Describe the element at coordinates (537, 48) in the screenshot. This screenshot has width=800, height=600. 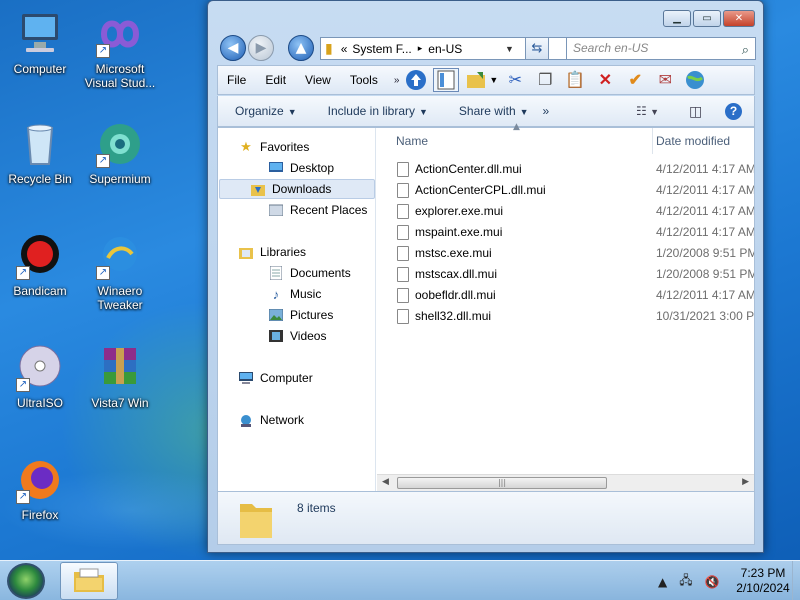
I see `refresh-button: ⇆` at that location.